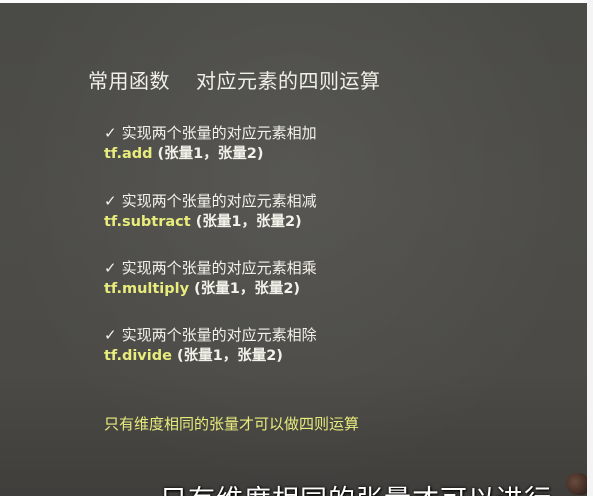  Describe the element at coordinates (232, 424) in the screenshot. I see `slide-note: 只有维度相同的张量才可以做四则运算` at that location.